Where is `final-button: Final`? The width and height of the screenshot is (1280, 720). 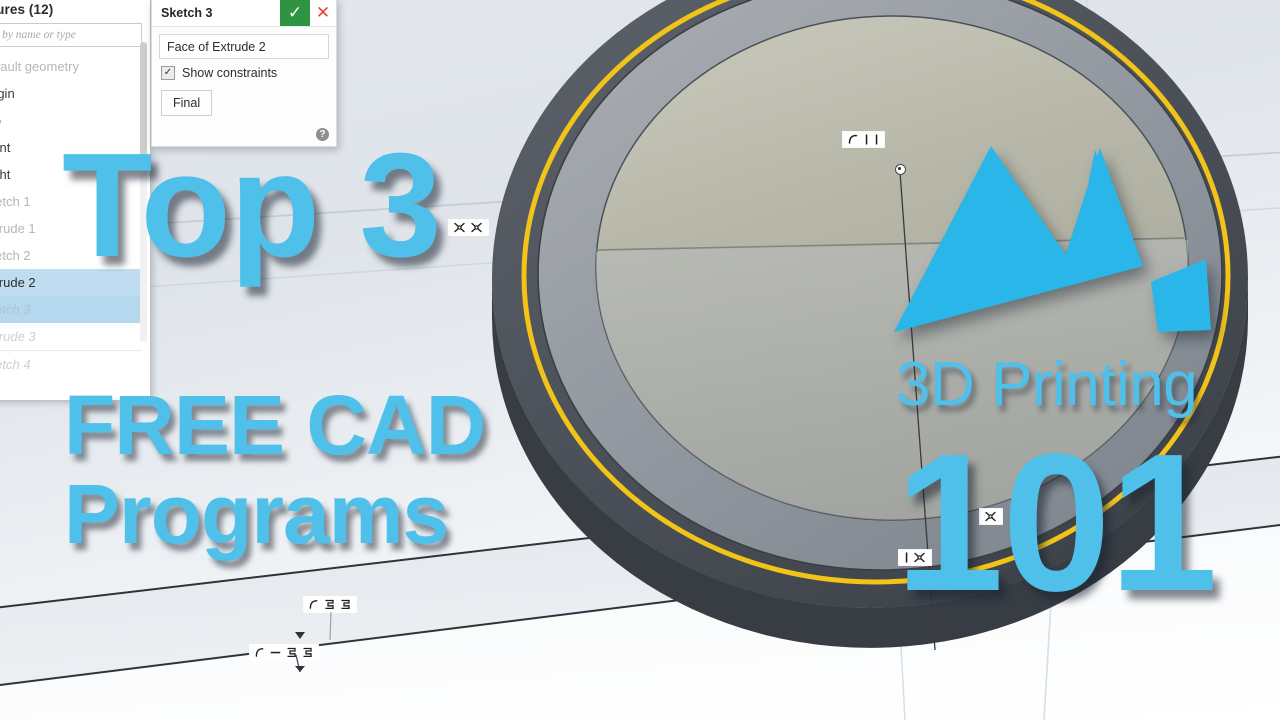 final-button: Final is located at coordinates (187, 103).